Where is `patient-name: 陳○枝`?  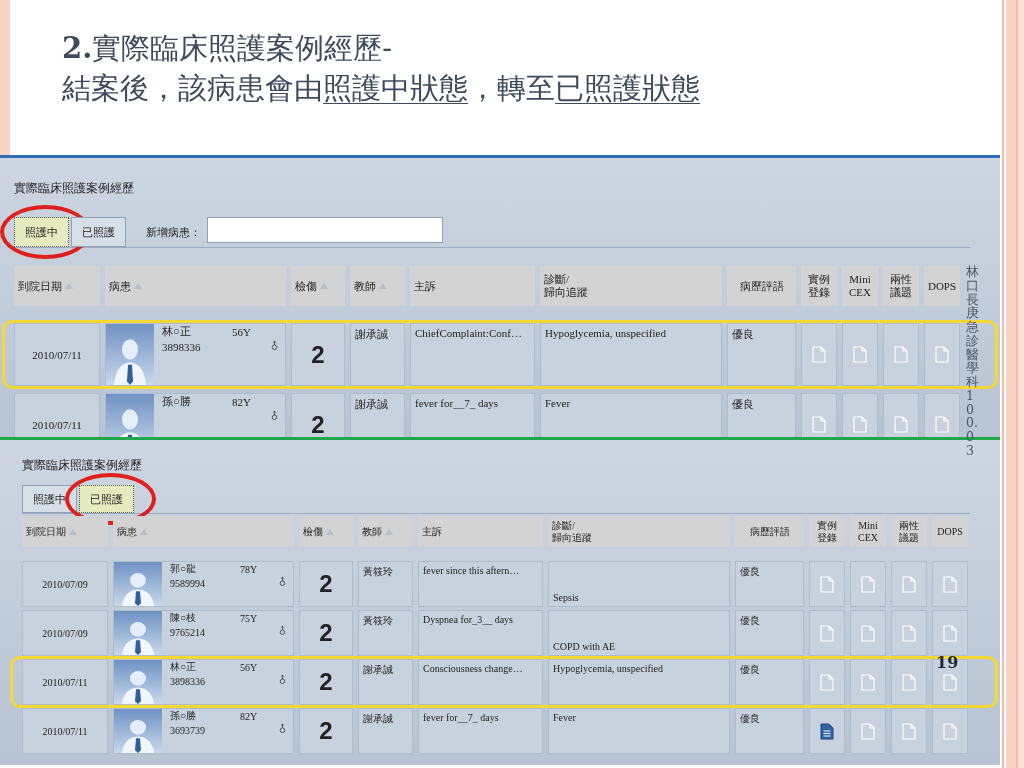 patient-name: 陳○枝 is located at coordinates (184, 618).